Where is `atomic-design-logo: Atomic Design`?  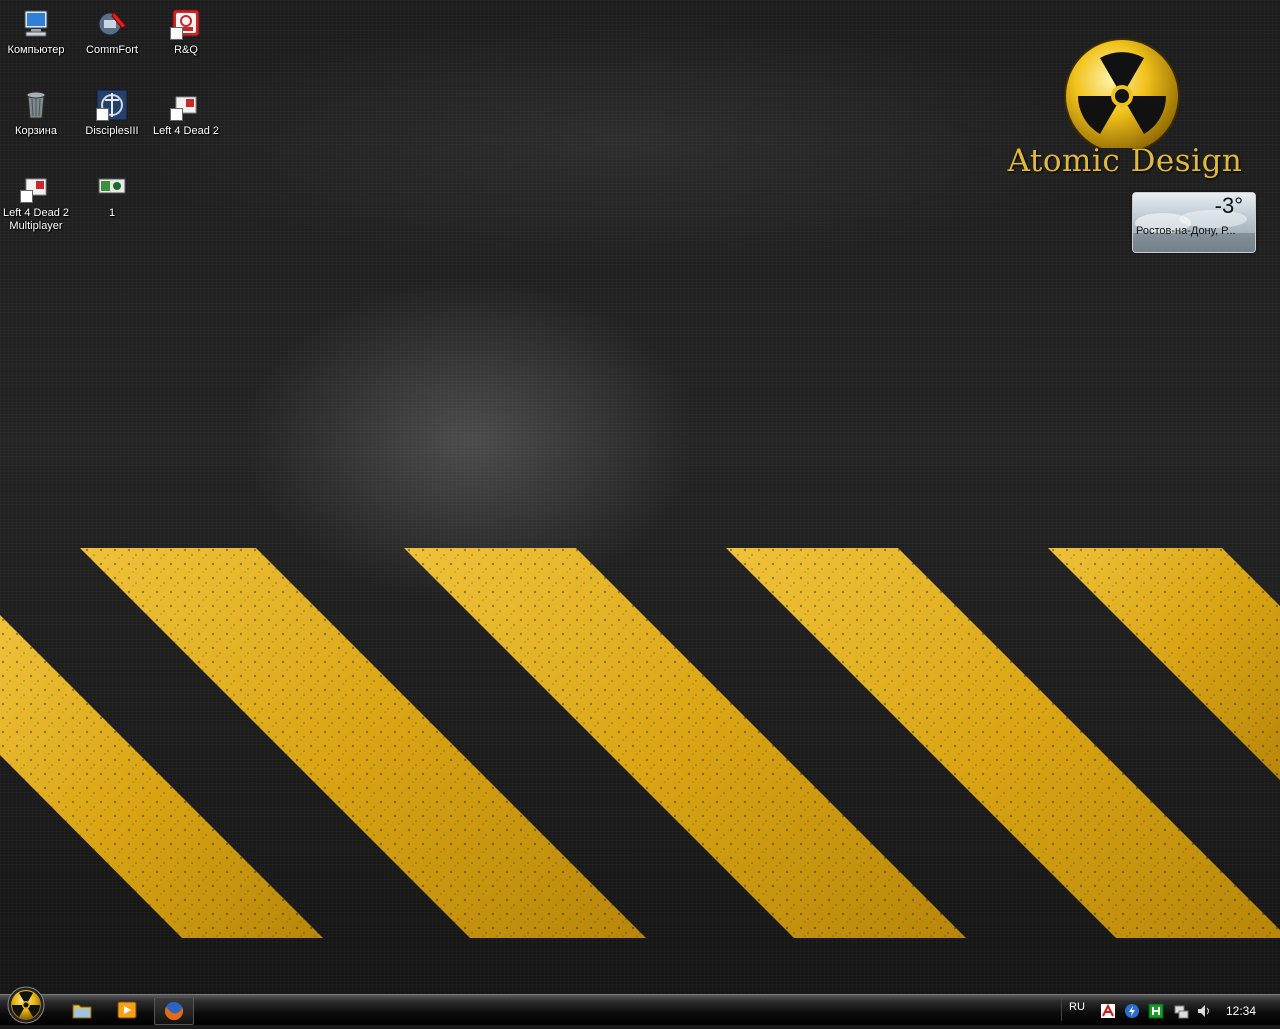 atomic-design-logo: Atomic Design is located at coordinates (1125, 113).